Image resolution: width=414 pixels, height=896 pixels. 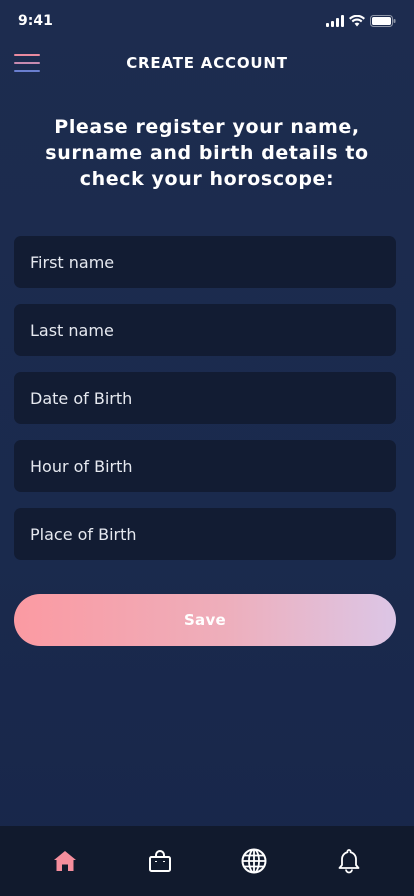 I want to click on place-of-birth-field, so click(x=205, y=534).